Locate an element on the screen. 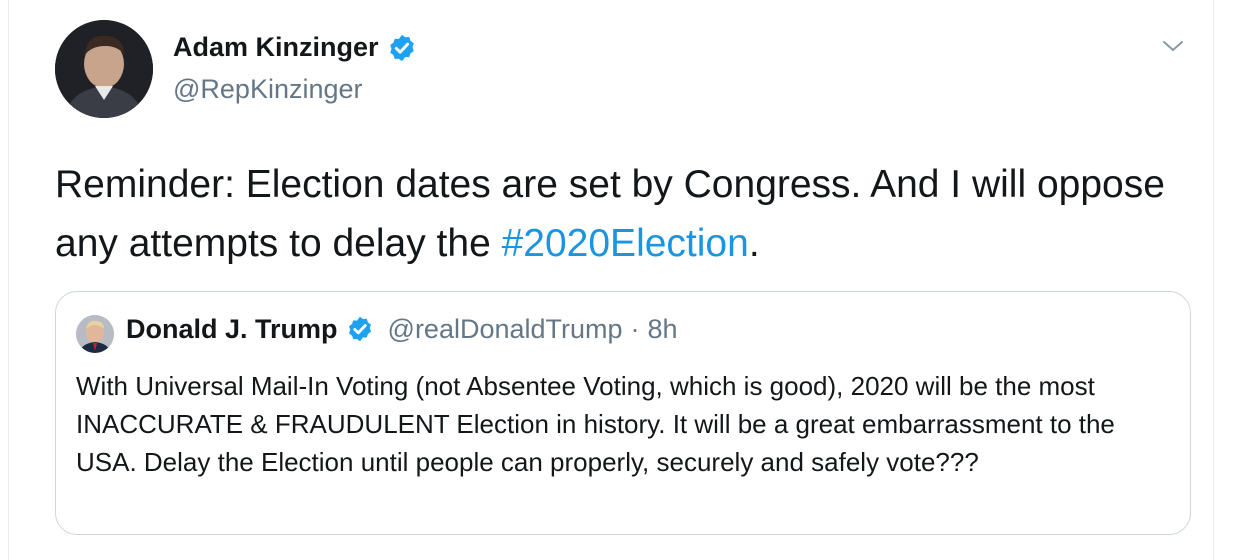  quoted-verified-badge-icon is located at coordinates (361, 330).